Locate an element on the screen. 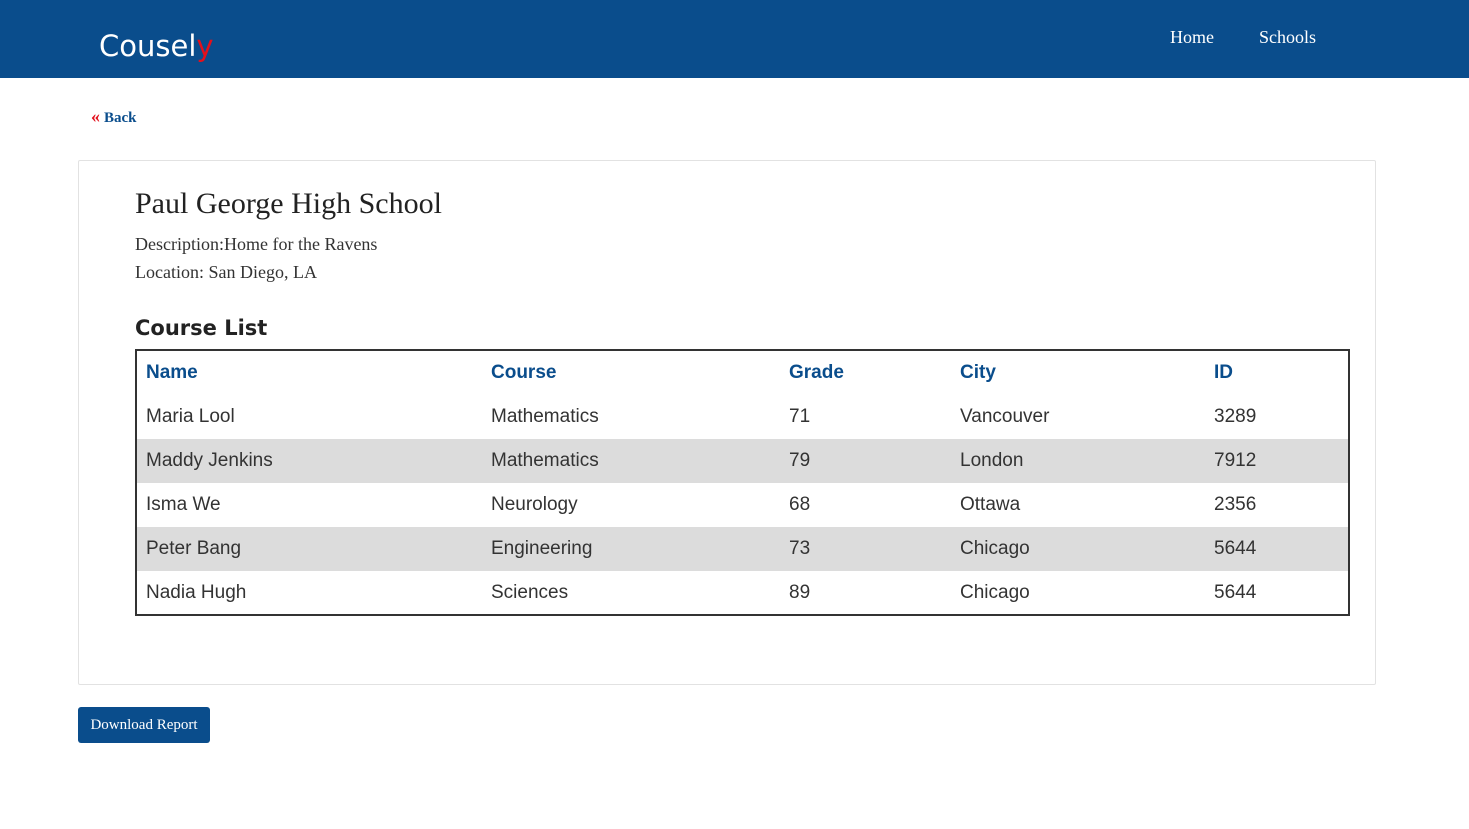 The height and width of the screenshot is (829, 1469). cell-city: Vancouver is located at coordinates (1005, 416).